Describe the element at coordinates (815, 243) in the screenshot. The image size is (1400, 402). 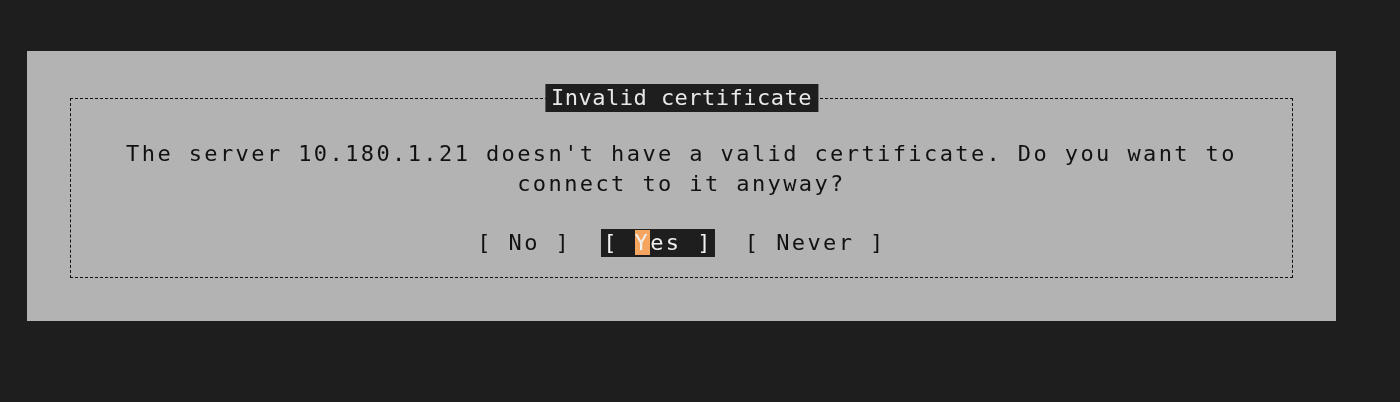
I see `dialog-button: [ Never ]` at that location.